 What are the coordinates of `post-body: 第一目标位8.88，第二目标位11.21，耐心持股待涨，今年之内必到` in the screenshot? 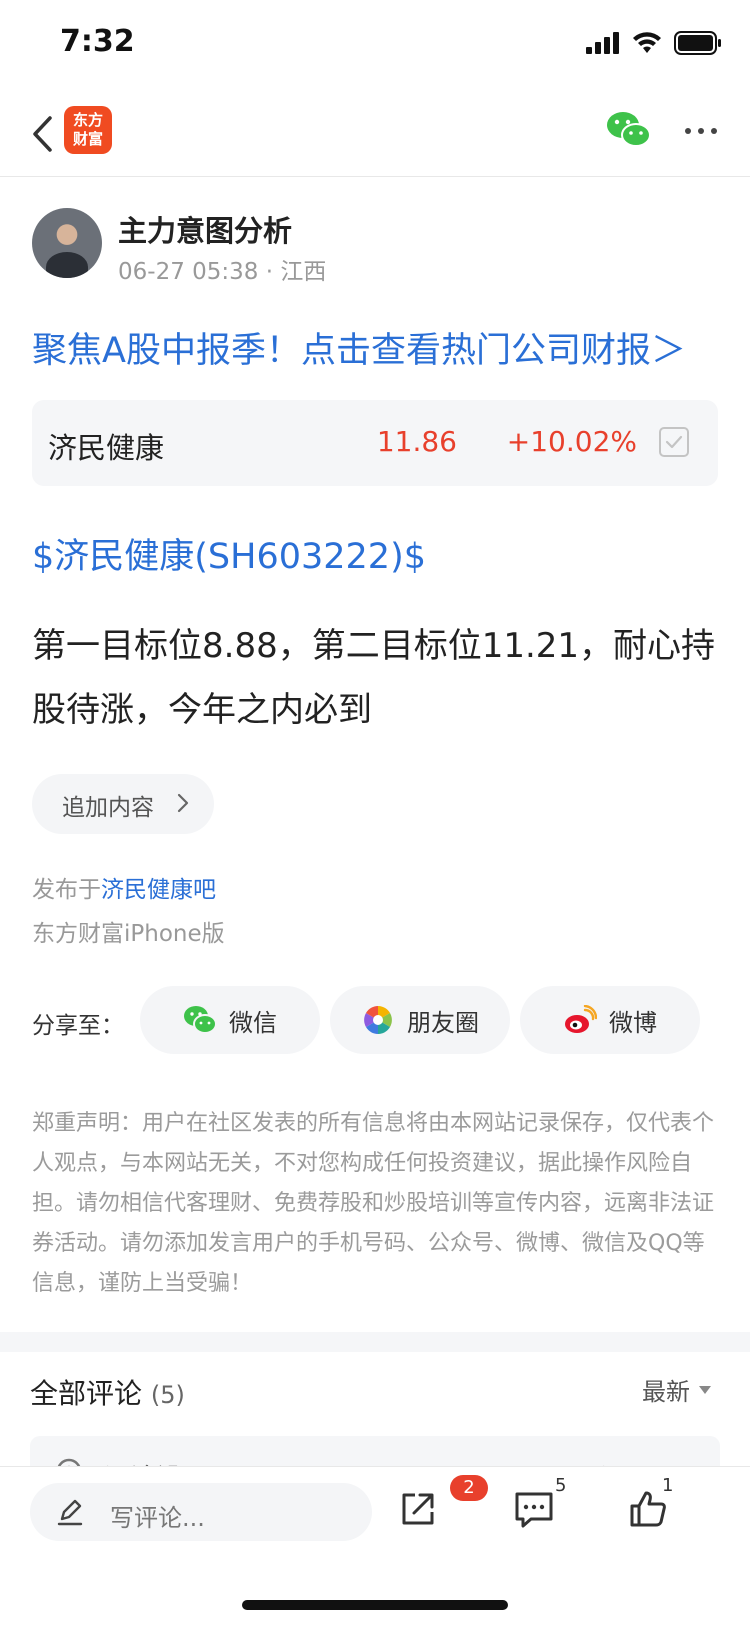 It's located at (374, 678).